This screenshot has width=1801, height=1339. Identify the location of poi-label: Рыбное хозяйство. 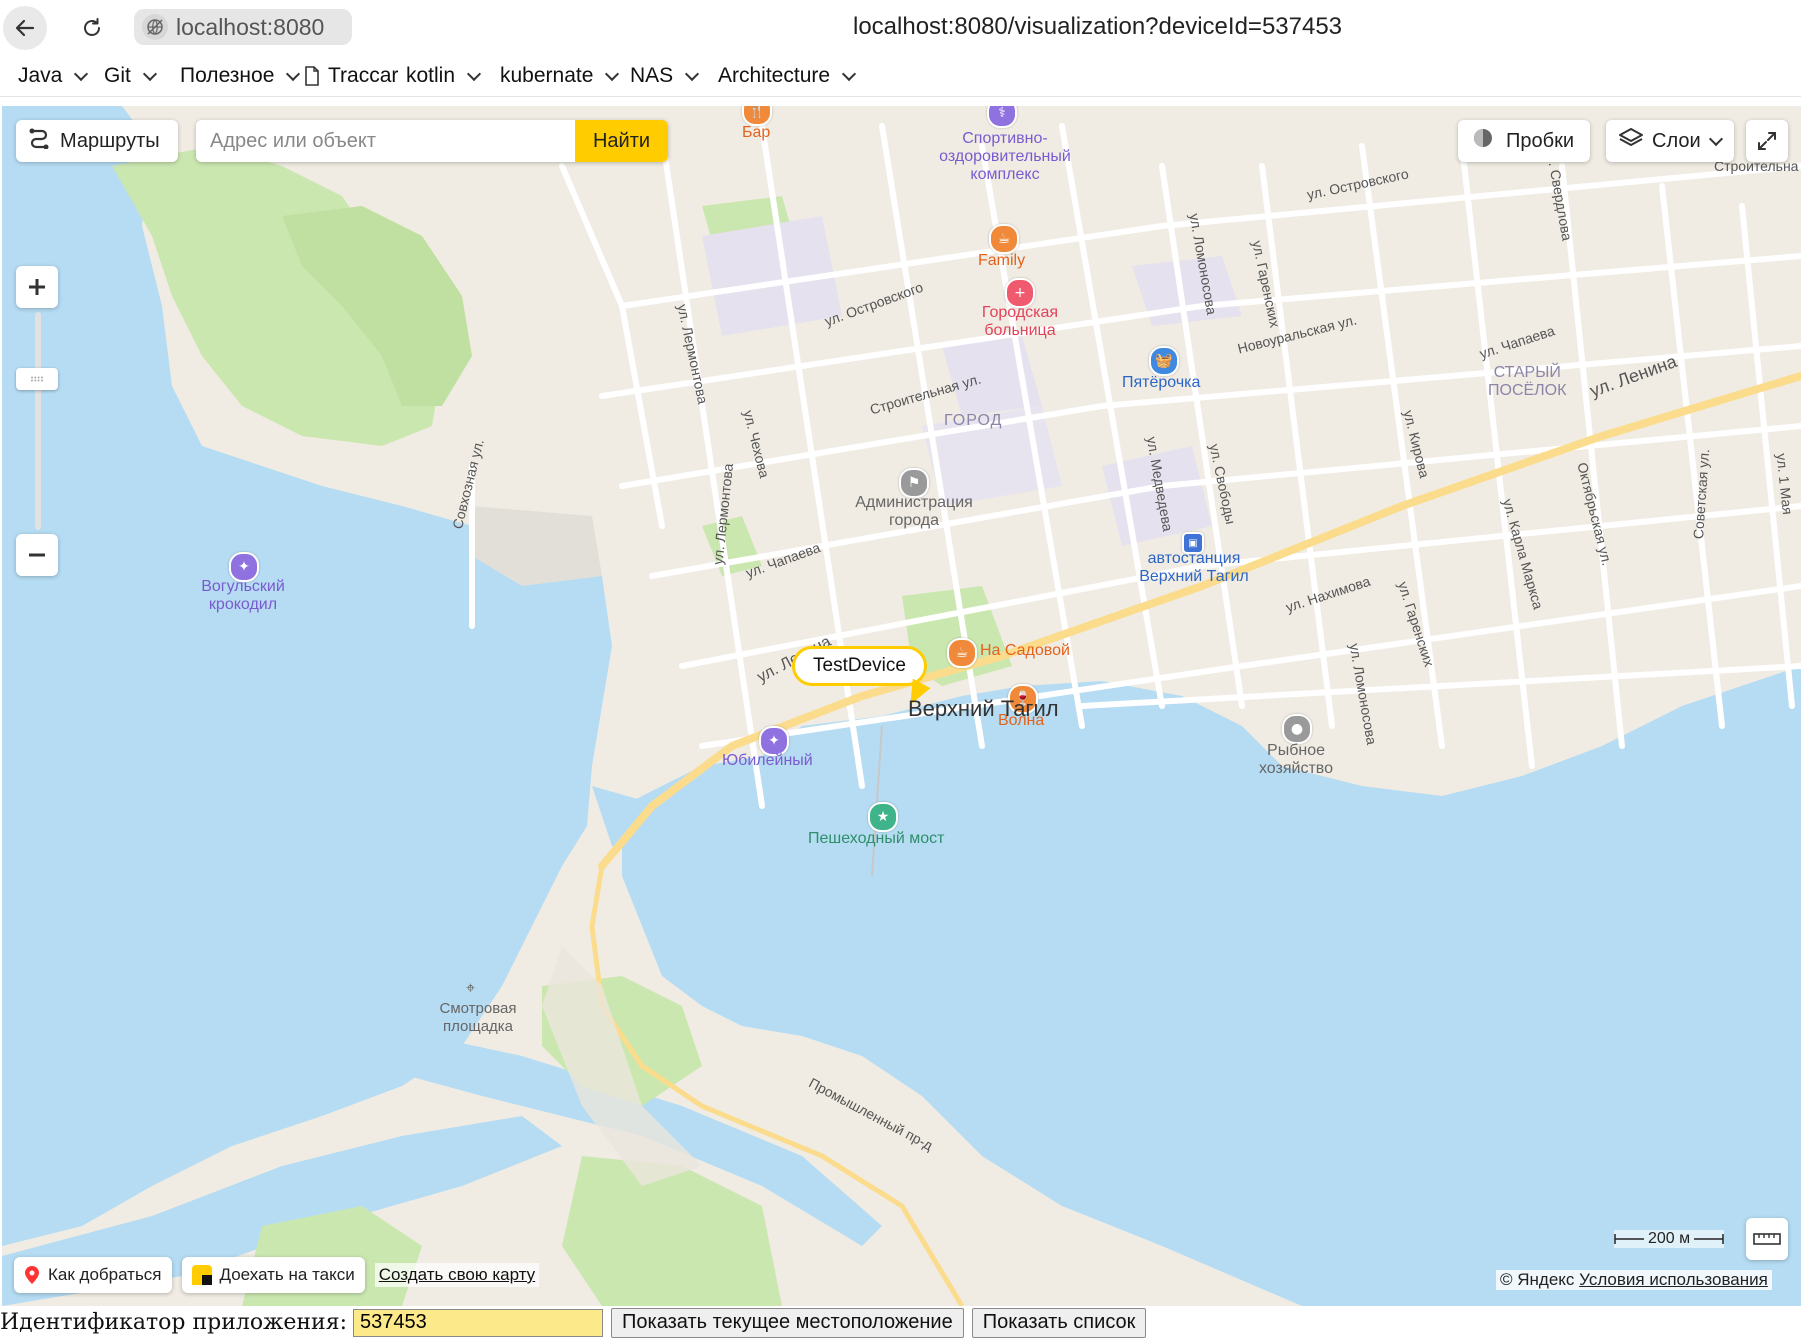
(1296, 760).